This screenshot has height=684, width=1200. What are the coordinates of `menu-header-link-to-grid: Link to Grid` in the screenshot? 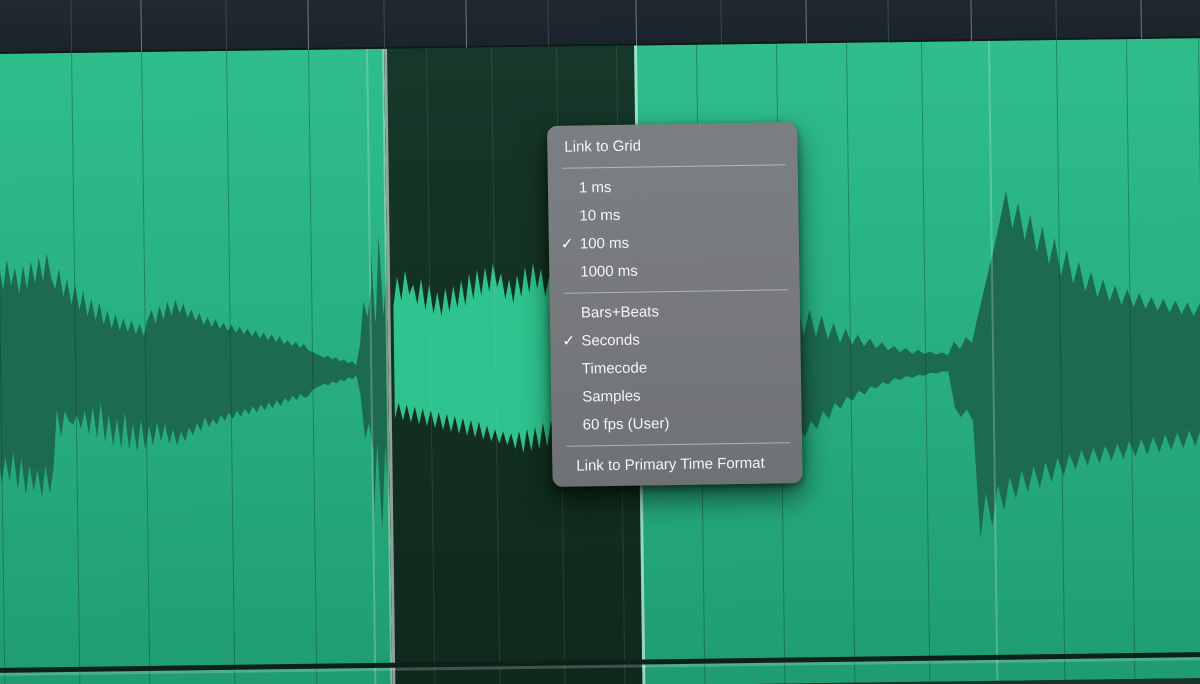 It's located at (672, 146).